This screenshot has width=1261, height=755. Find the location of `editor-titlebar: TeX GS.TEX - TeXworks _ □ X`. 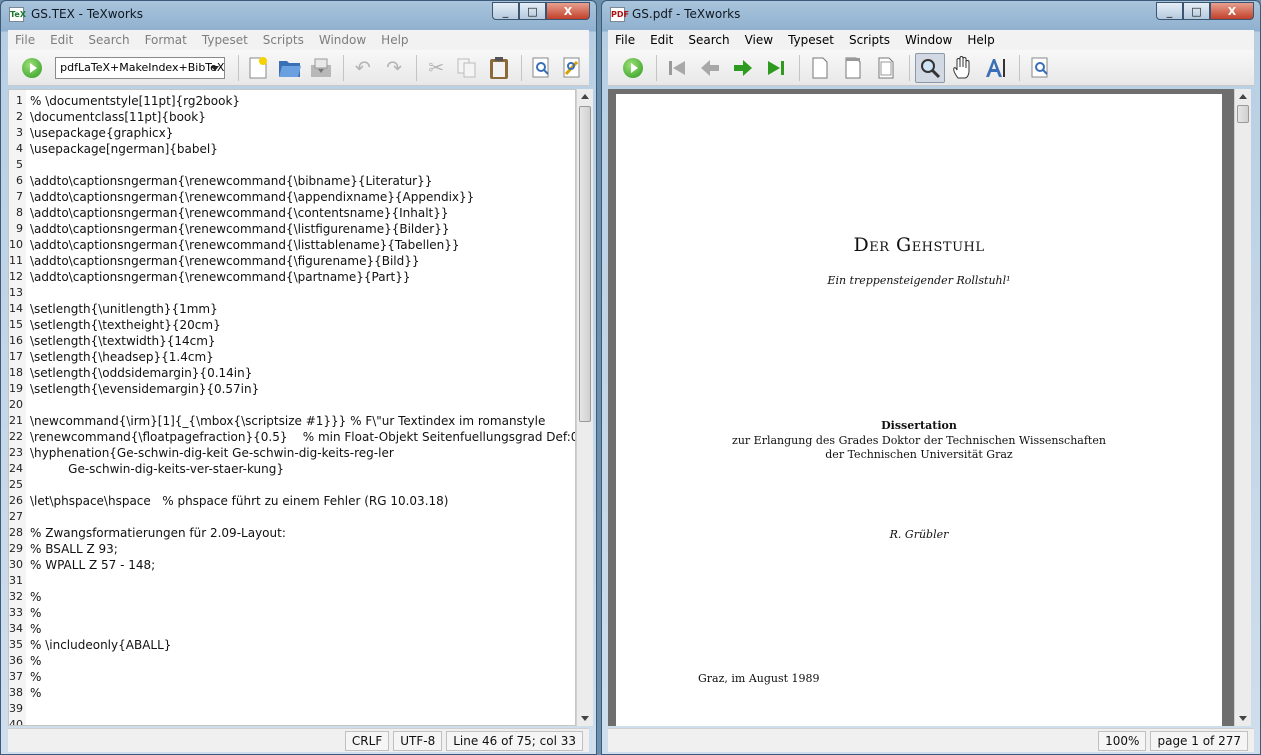

editor-titlebar: TeX GS.TEX - TeXworks _ □ X is located at coordinates (298, 15).